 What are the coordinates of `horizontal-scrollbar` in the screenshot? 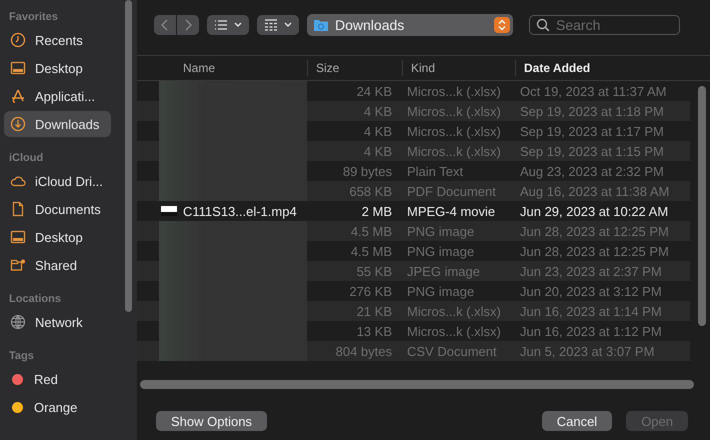 It's located at (417, 384).